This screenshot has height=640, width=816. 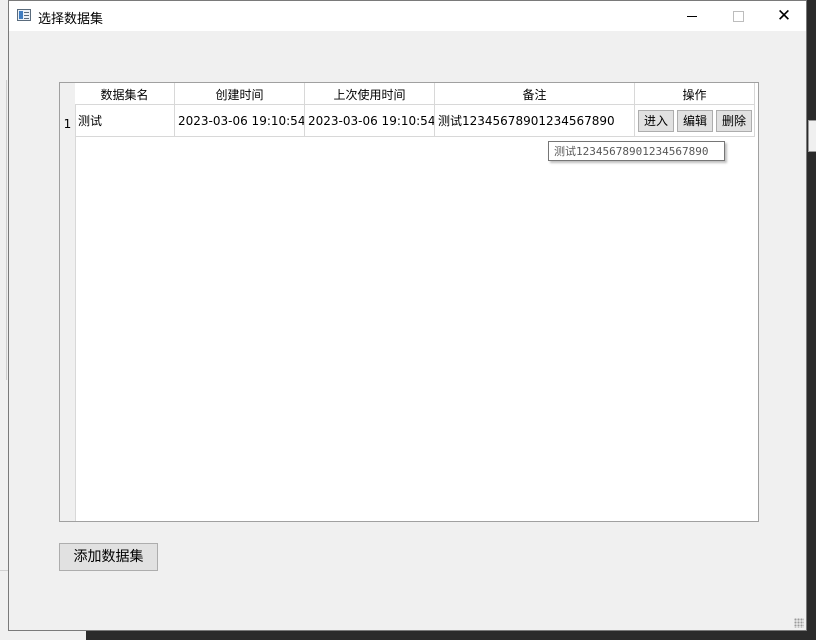 I want to click on maximize-button, so click(x=738, y=16).